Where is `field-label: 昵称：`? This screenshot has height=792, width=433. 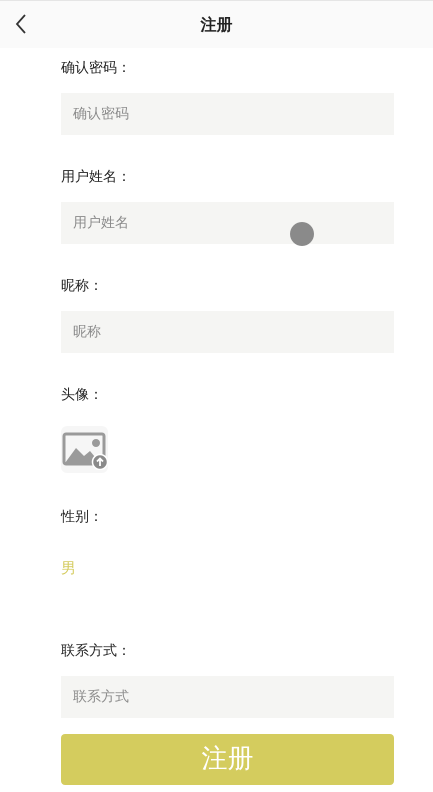 field-label: 昵称： is located at coordinates (82, 286).